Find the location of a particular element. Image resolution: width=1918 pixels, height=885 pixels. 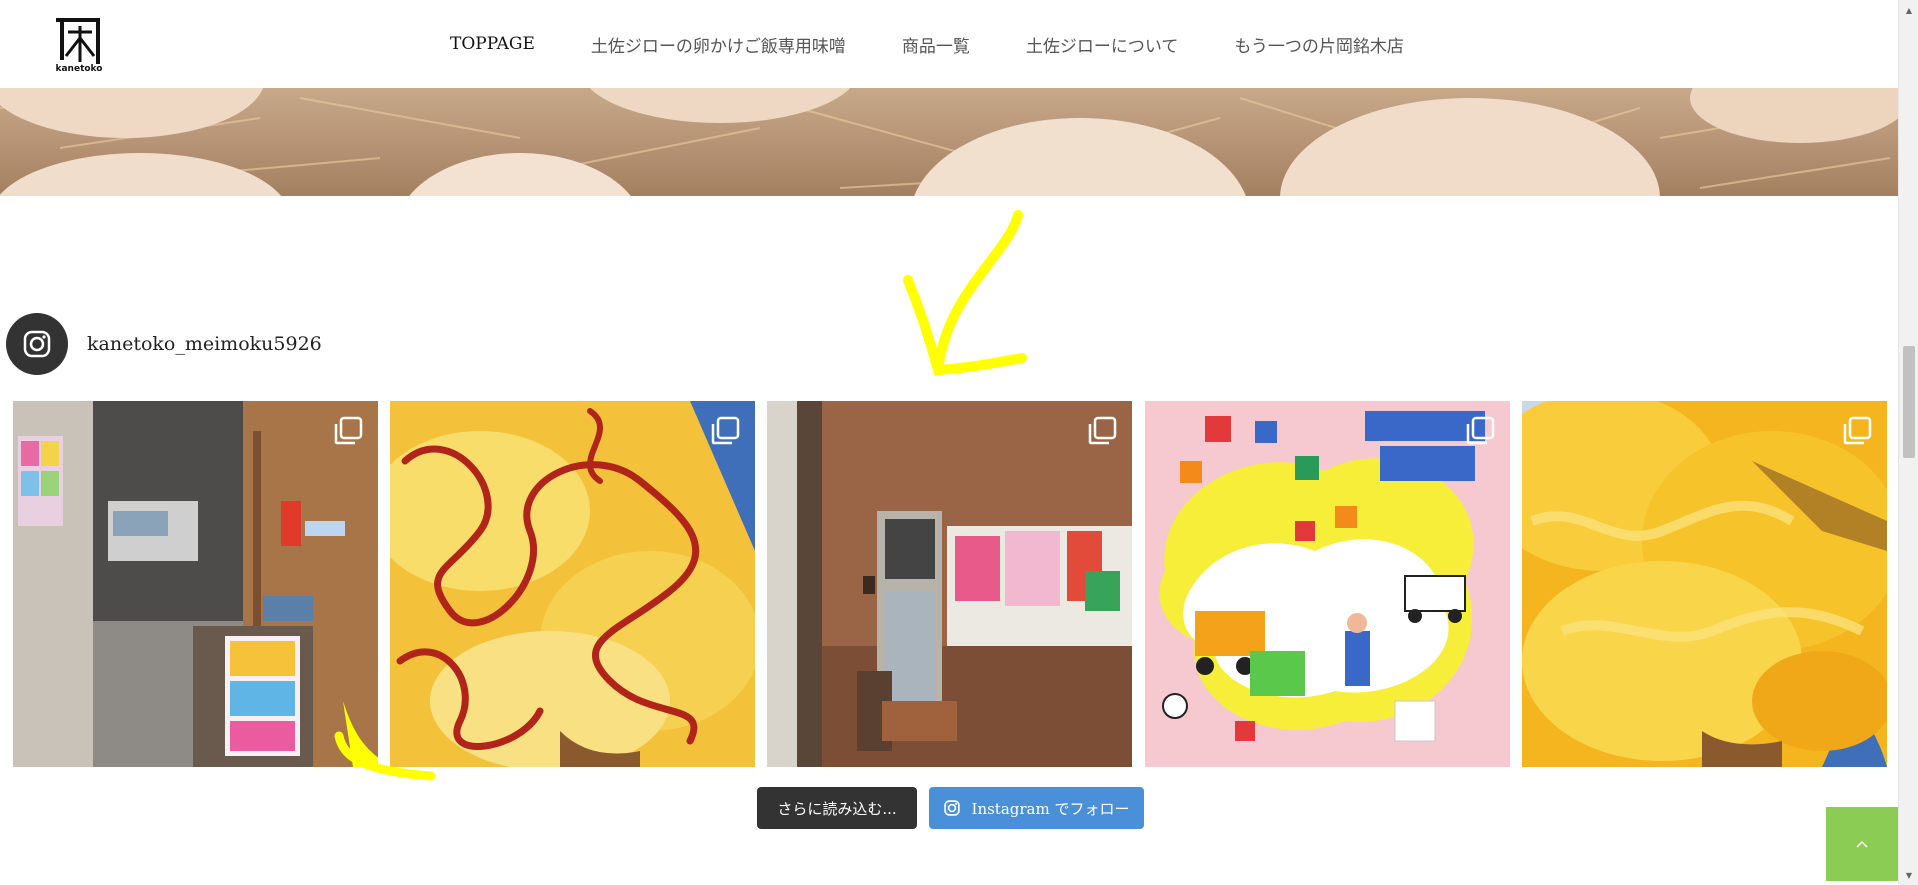

annotation-arrow-icon is located at coordinates (965, 293).